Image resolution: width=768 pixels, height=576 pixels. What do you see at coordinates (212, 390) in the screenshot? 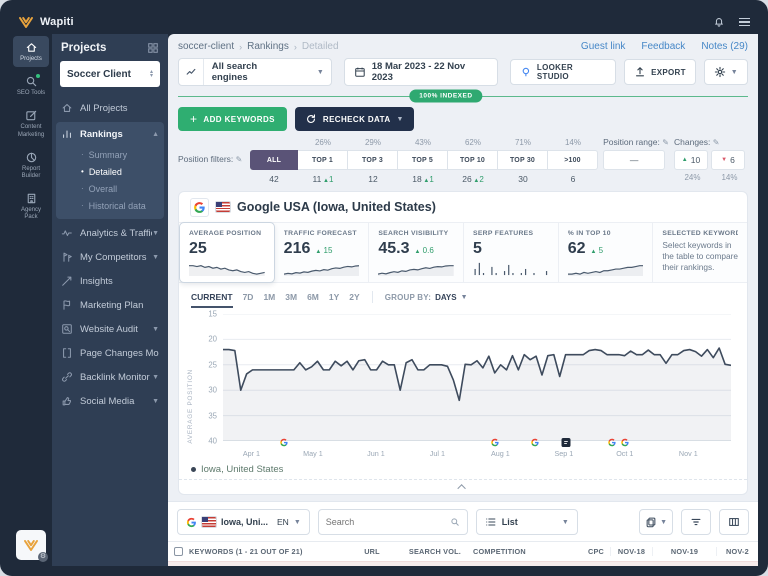
I see `y-axis-tick: 30` at bounding box center [212, 390].